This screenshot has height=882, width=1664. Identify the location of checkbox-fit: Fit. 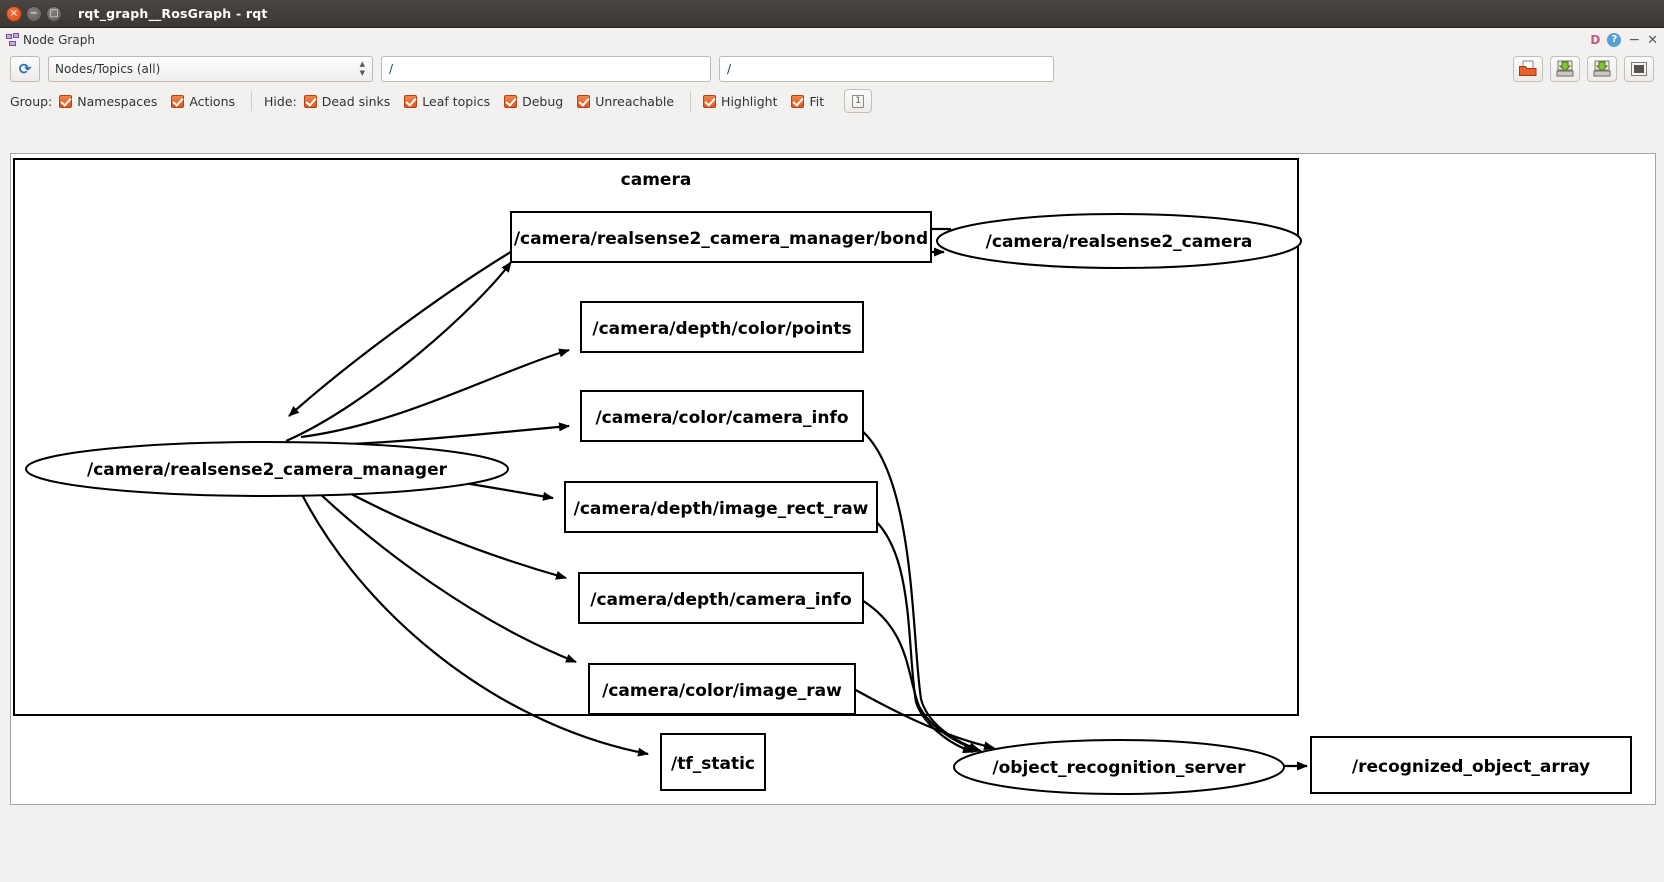
(807, 101).